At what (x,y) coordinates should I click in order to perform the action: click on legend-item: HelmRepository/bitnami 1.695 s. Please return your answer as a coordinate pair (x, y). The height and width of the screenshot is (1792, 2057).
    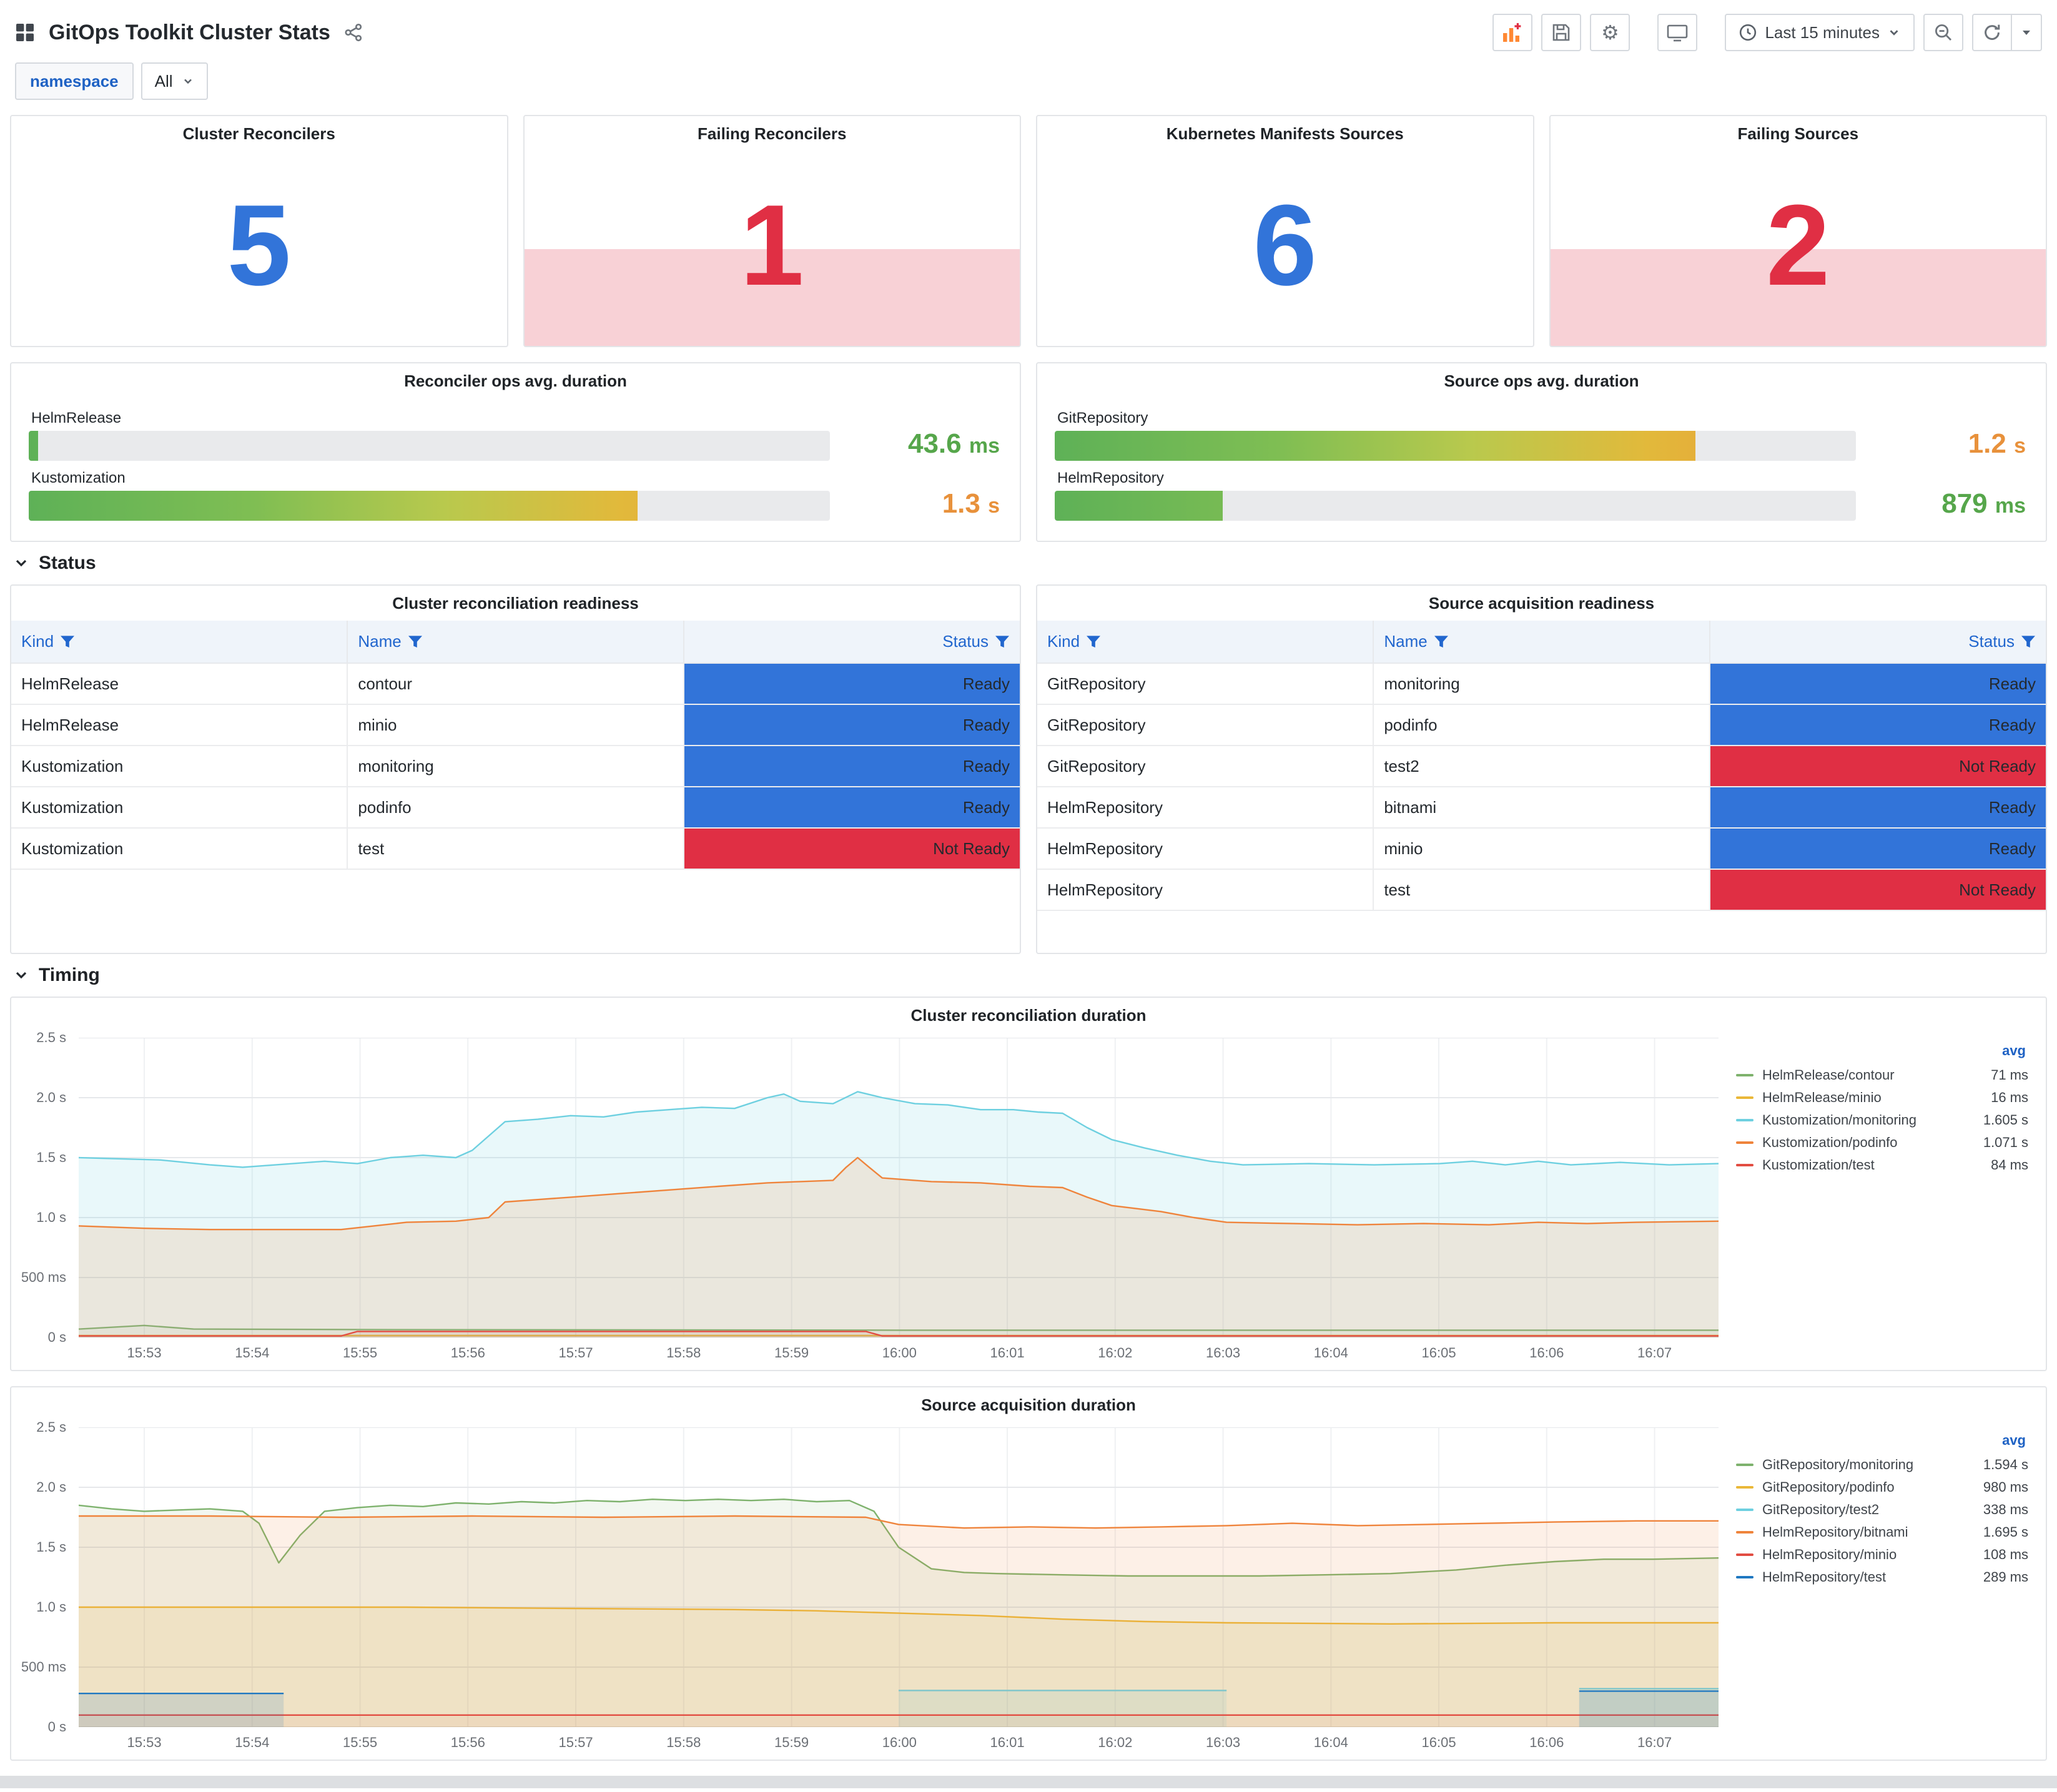
    Looking at the image, I should click on (1882, 1532).